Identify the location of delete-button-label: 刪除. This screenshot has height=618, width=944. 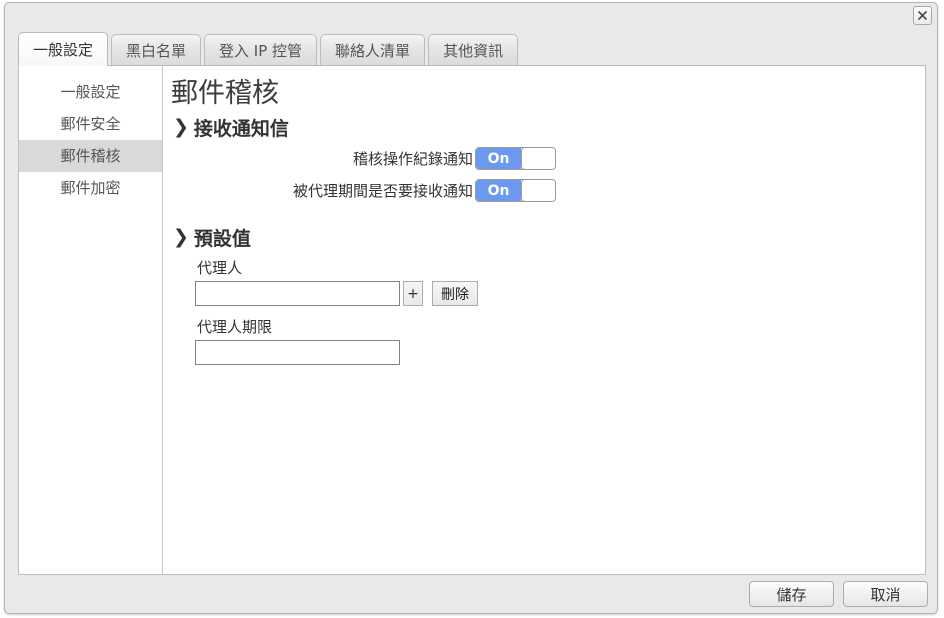
(455, 294).